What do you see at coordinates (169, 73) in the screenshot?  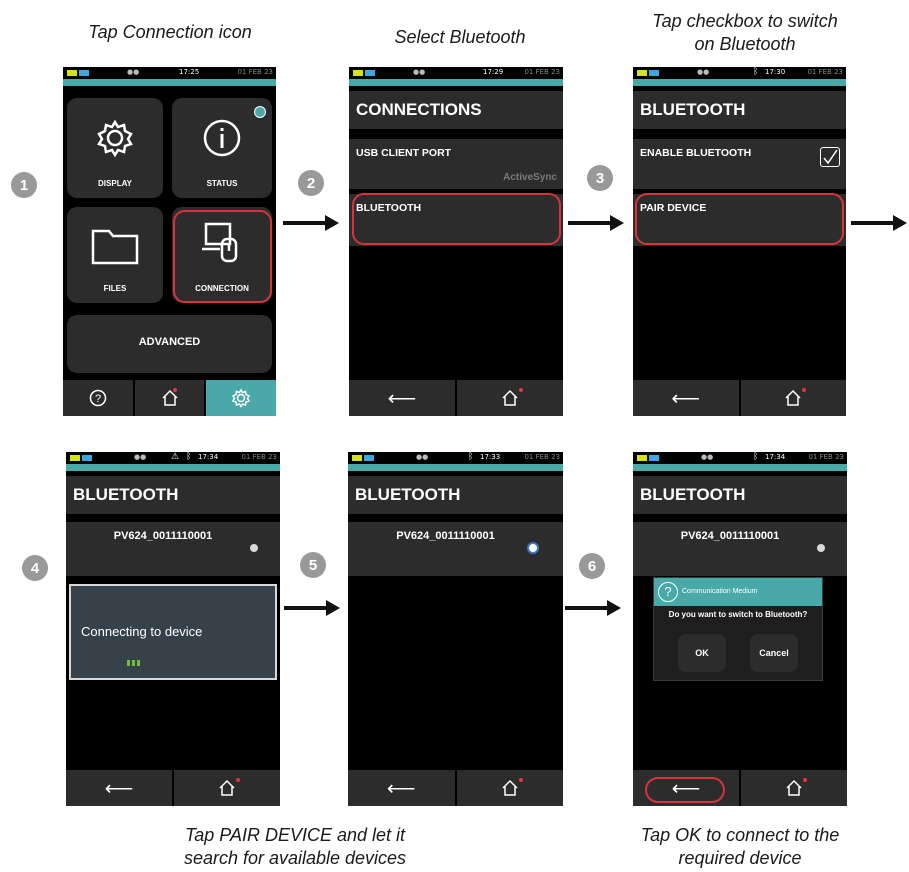 I see `status-bar: ●● 17:25 01 FEB 23` at bounding box center [169, 73].